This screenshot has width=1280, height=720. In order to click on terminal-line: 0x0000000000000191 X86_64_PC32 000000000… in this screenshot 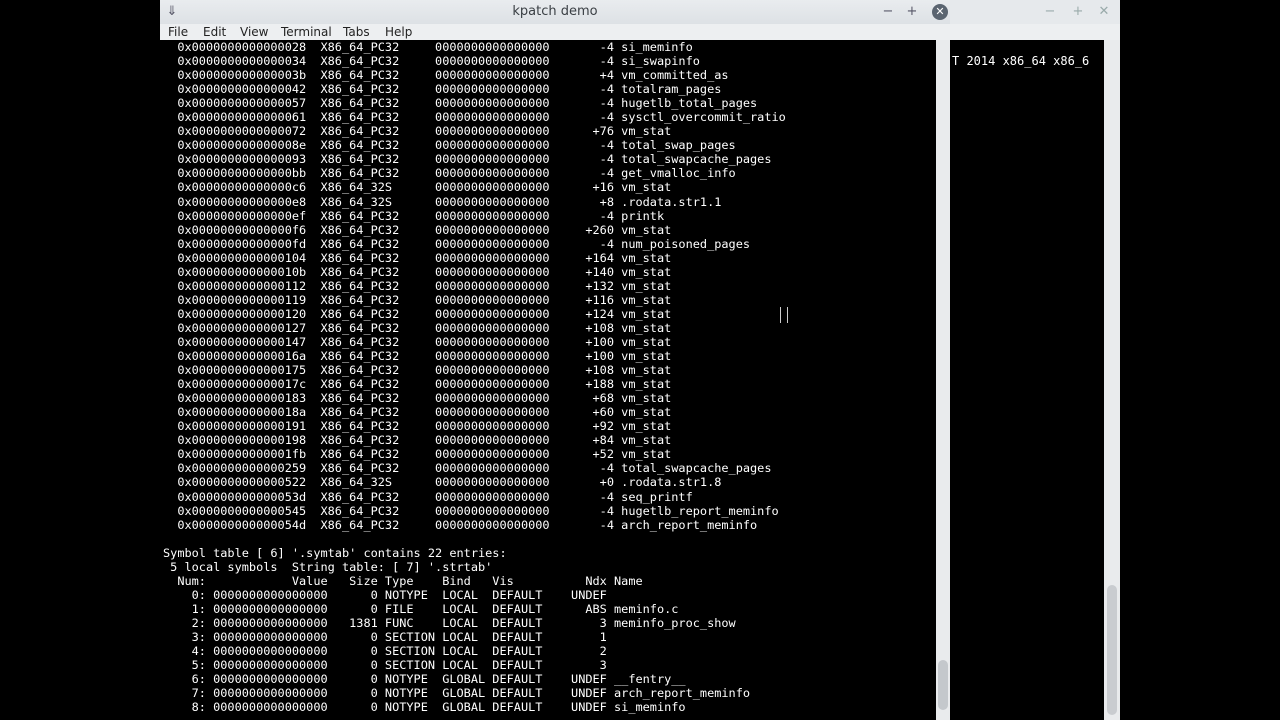, I will do `click(417, 426)`.